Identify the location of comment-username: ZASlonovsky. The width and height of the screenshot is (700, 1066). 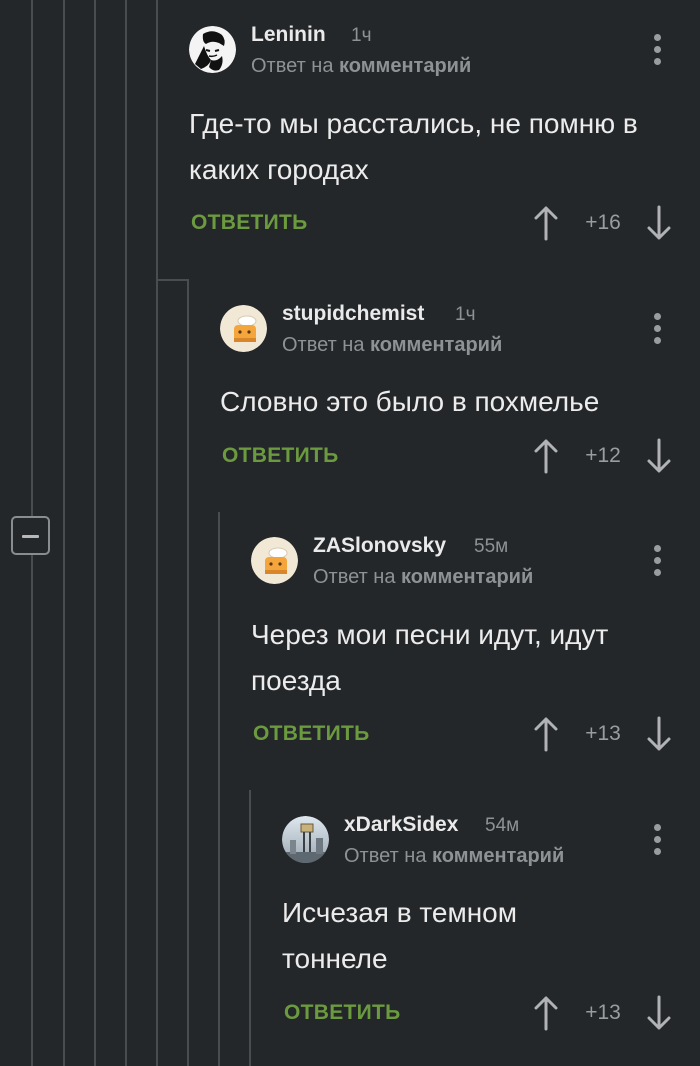
(379, 546).